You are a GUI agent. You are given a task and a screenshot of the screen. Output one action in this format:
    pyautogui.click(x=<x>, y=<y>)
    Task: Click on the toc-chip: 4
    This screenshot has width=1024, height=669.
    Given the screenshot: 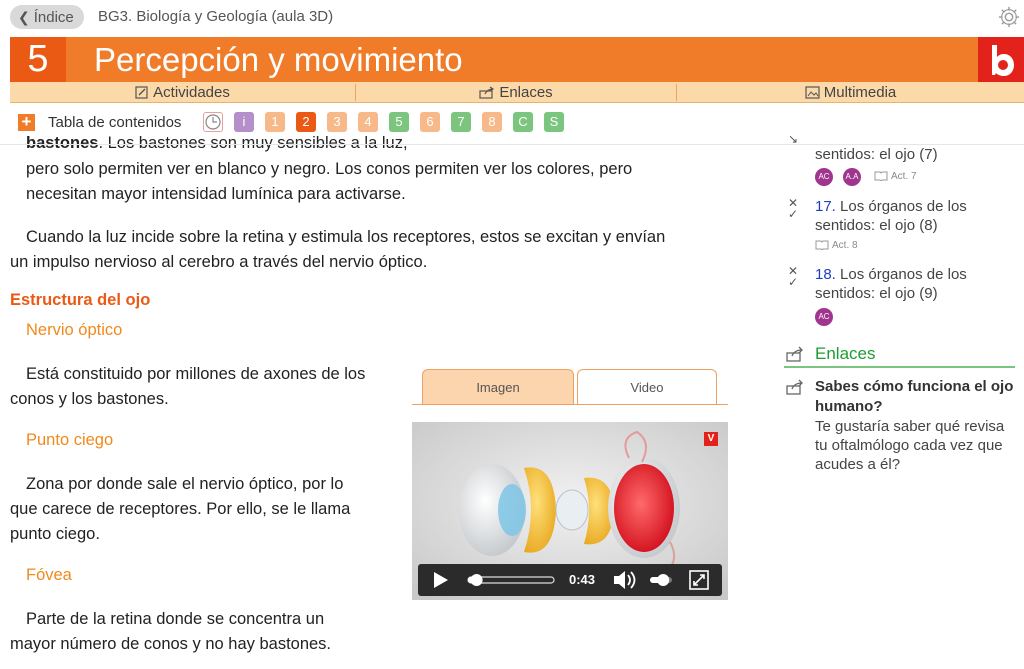 What is the action you would take?
    pyautogui.click(x=368, y=122)
    